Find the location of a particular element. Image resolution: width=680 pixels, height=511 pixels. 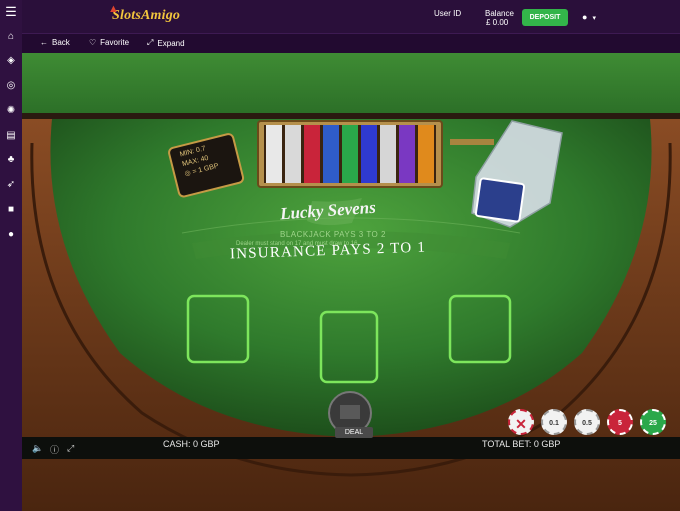

discard-slot is located at coordinates (472, 142).